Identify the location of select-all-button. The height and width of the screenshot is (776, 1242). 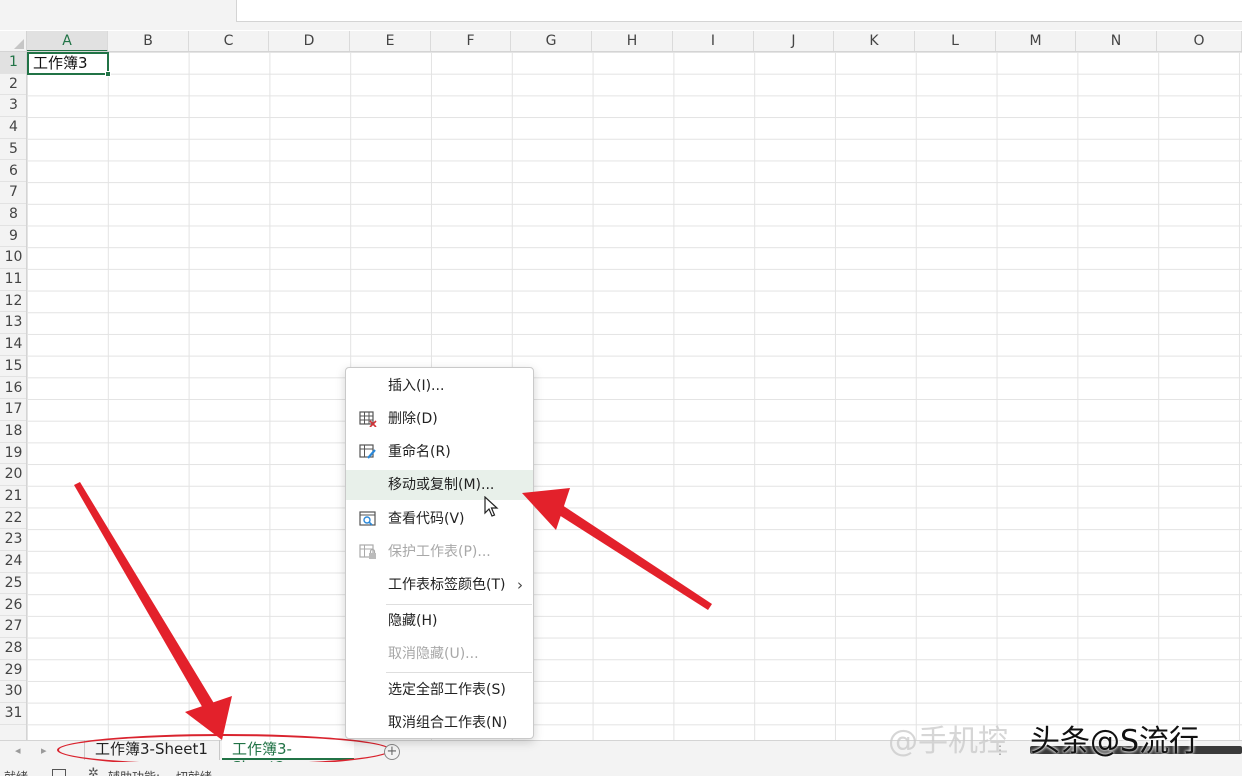
(13, 41).